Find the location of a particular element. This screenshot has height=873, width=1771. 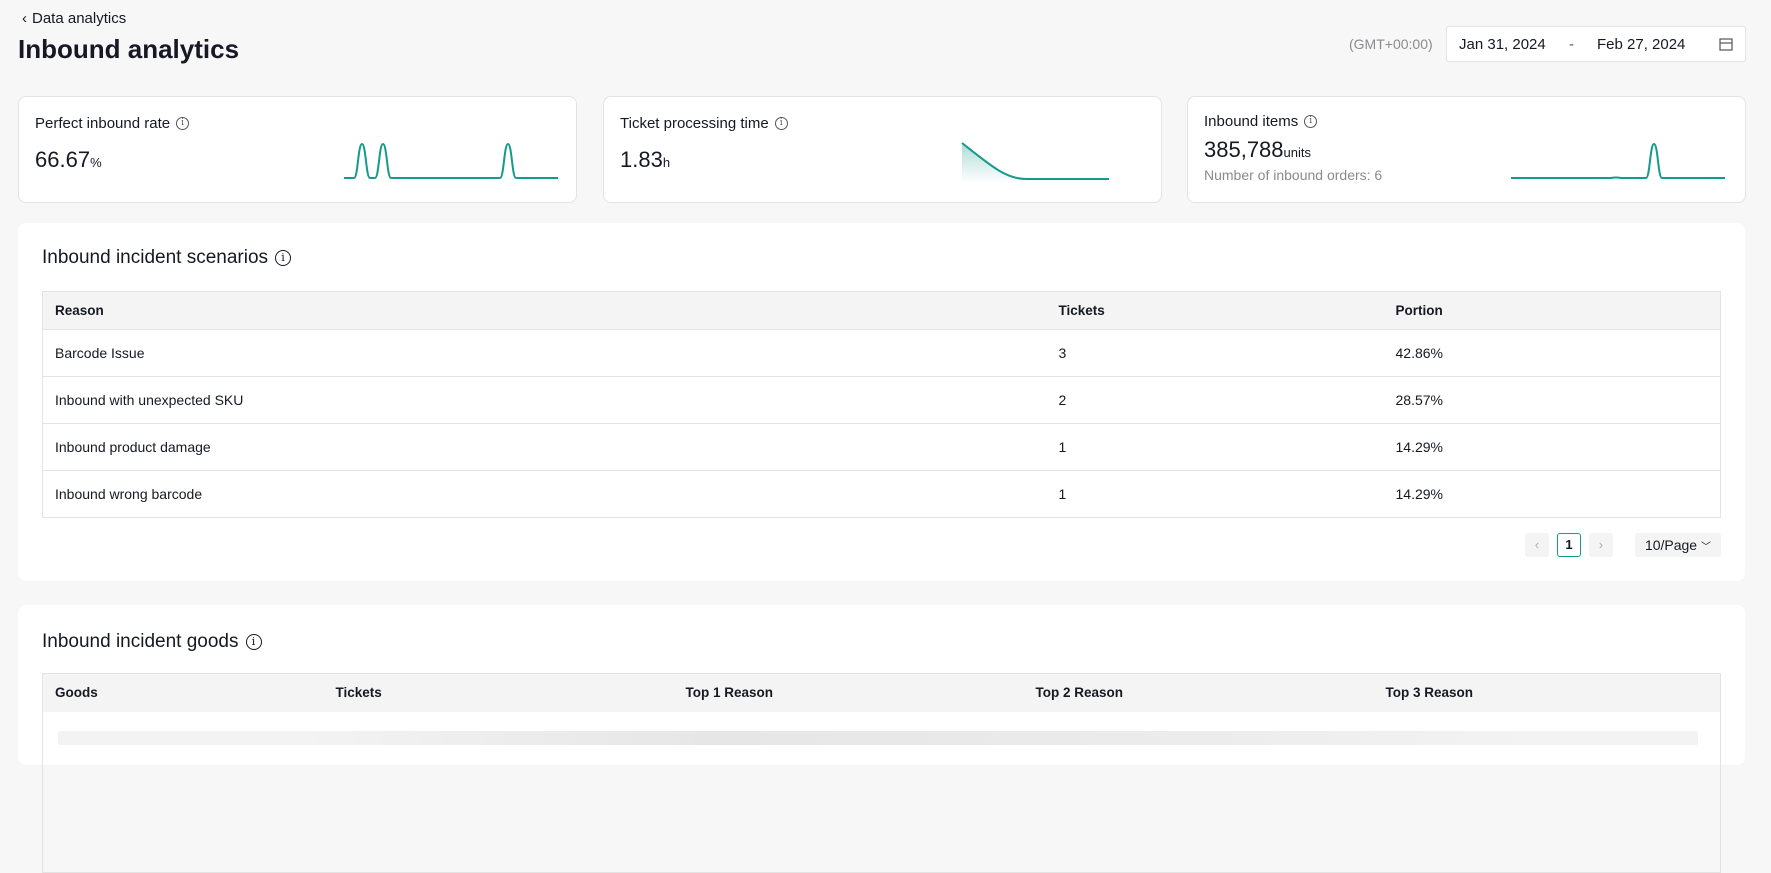

metric-value: 66.67% is located at coordinates (68, 160).